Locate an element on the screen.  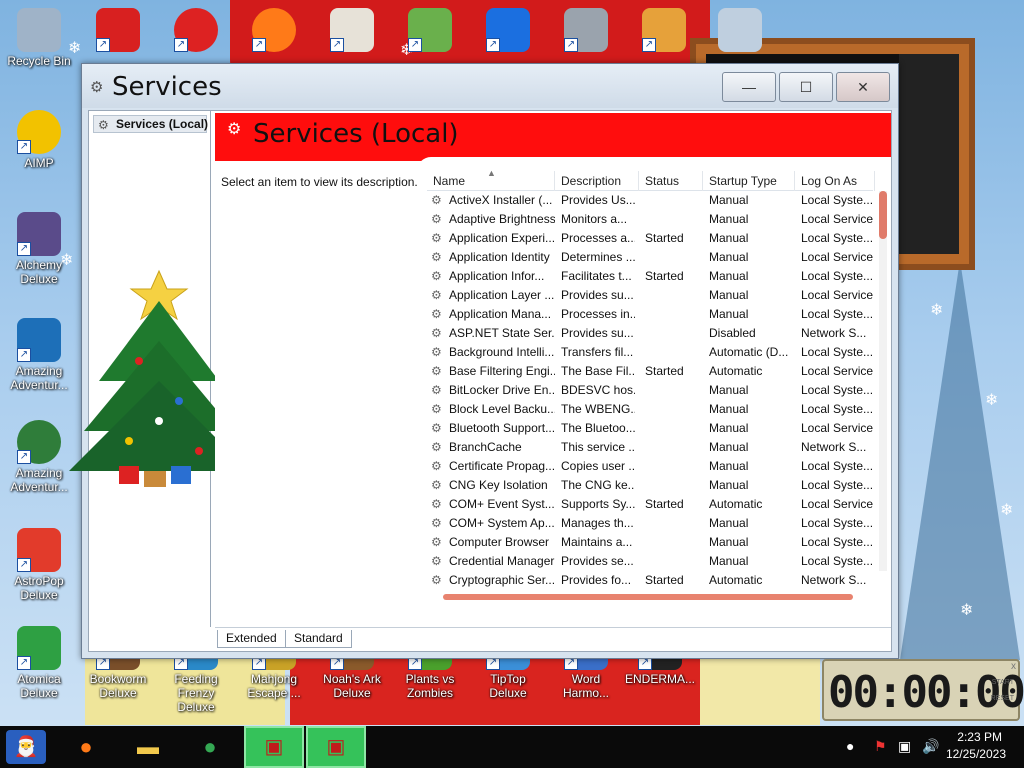
desktop-icon-game-2: ↗ is located at coordinates (118, 31).